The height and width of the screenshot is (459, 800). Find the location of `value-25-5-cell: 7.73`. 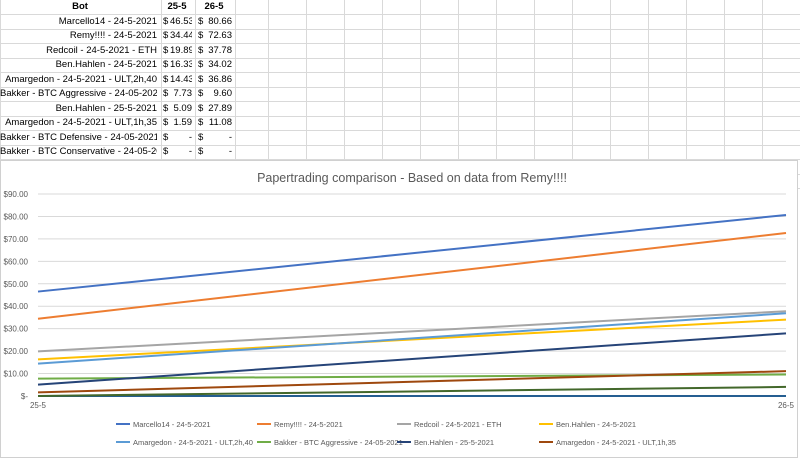

value-25-5-cell: 7.73 is located at coordinates (181, 94).